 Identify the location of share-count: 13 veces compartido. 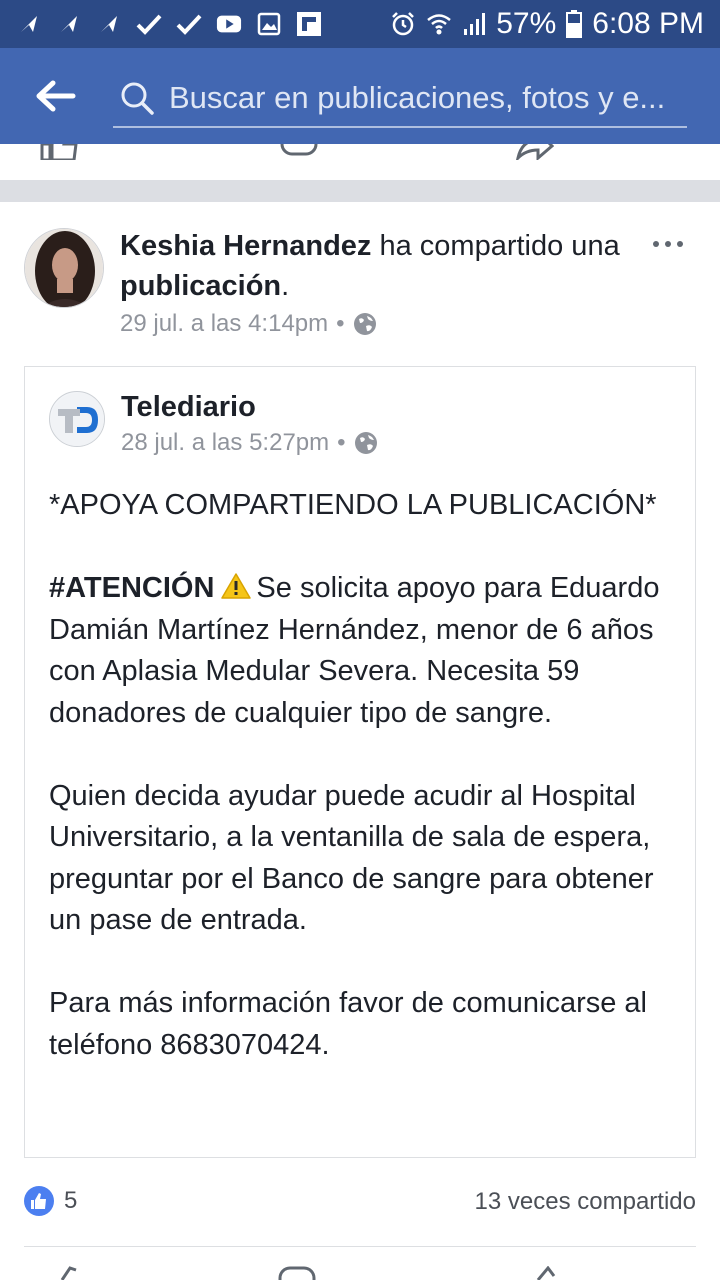
(585, 1202).